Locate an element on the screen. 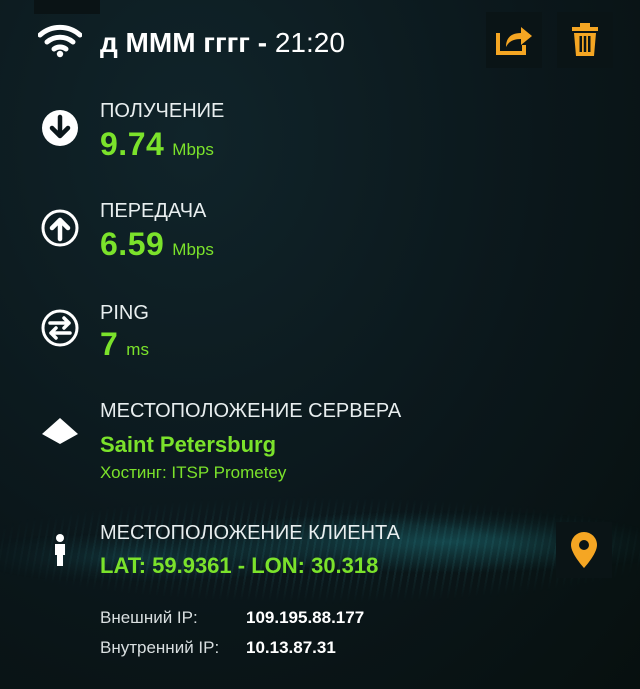 This screenshot has width=640, height=689. upload-arrow-icon is located at coordinates (60, 228).